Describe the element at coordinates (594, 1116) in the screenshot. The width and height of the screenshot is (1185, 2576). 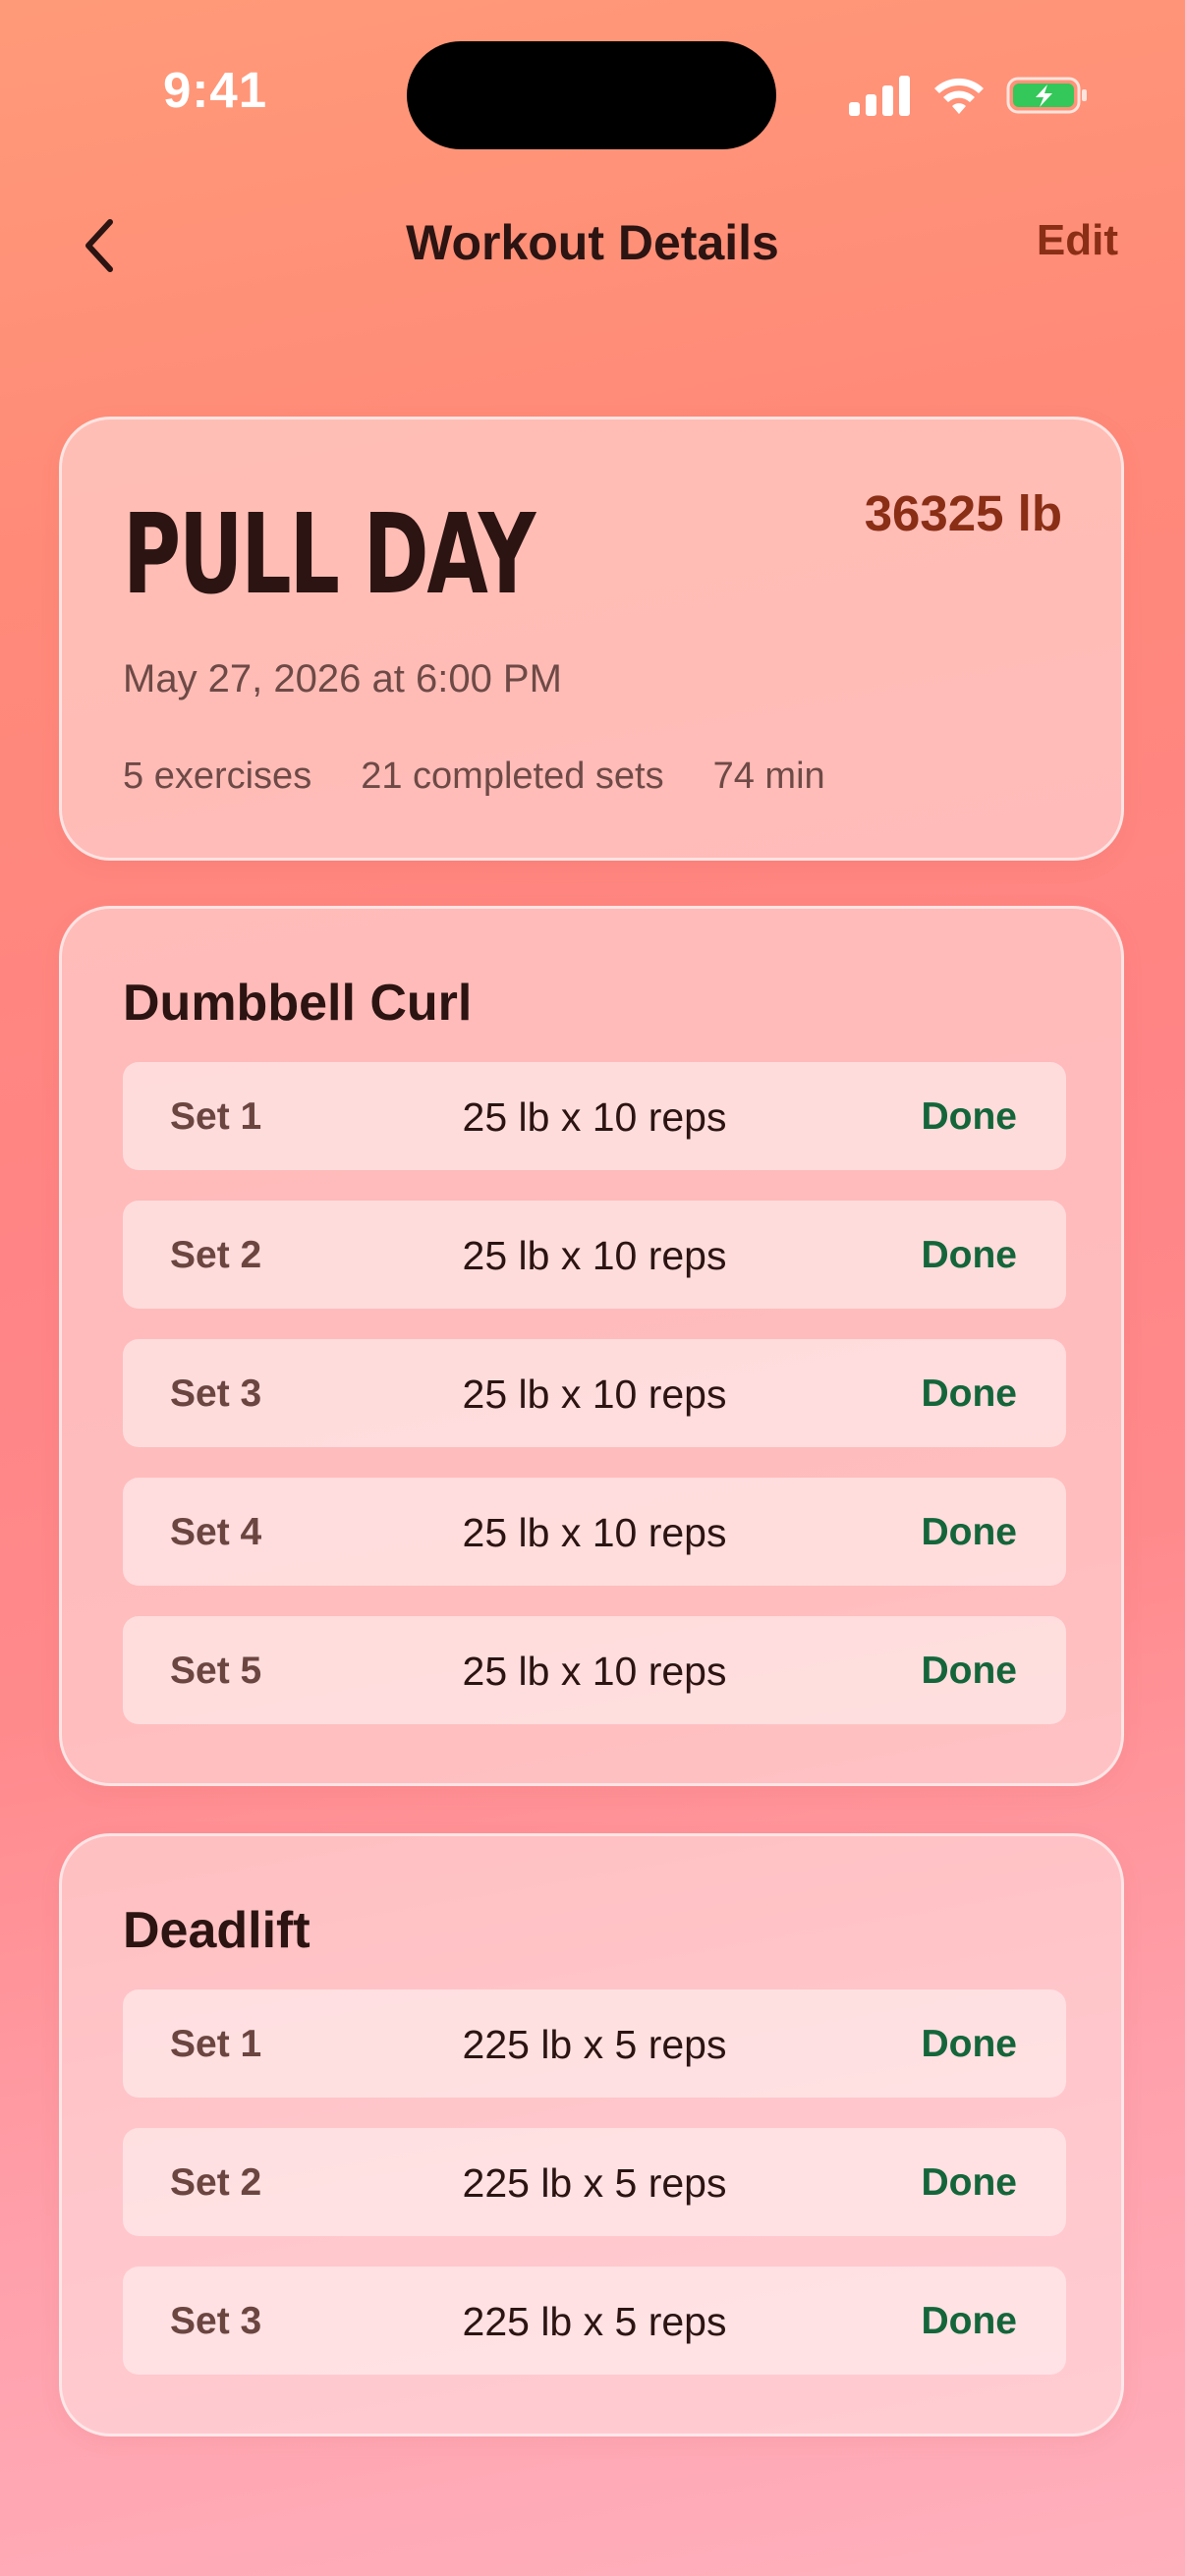
I see `set-row: Set 1 25 lb x 10 reps Done` at that location.